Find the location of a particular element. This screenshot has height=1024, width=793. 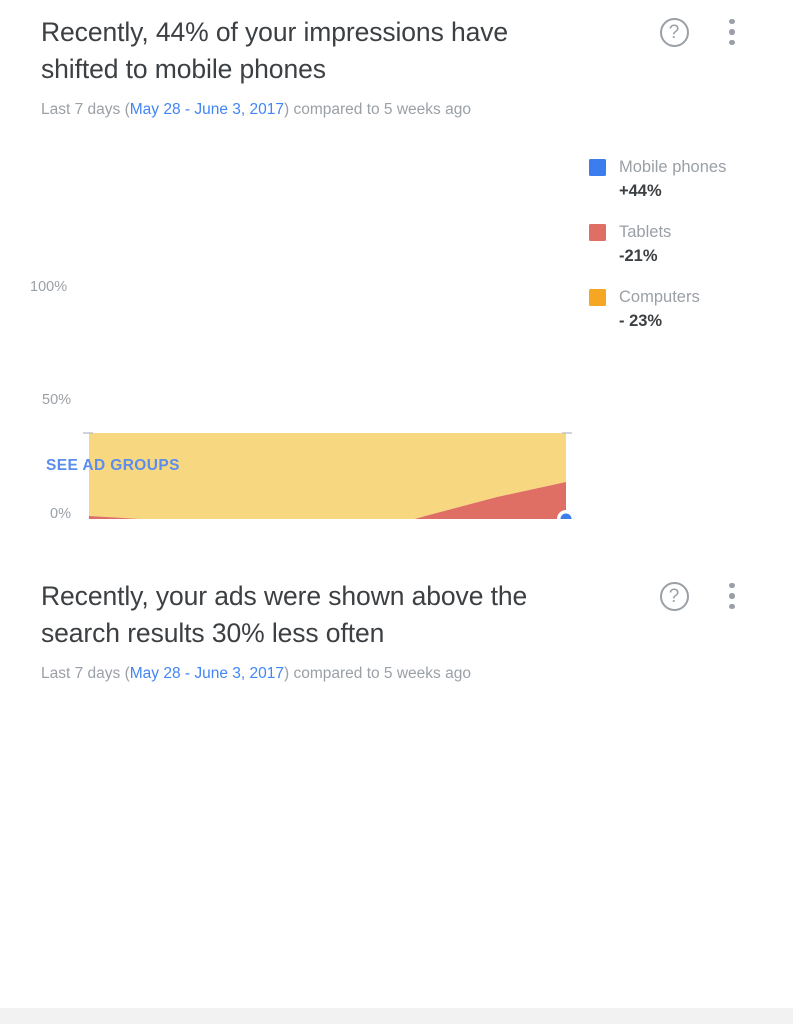

see-ad-groups-link: SEE AD GROUPS is located at coordinates (113, 466).